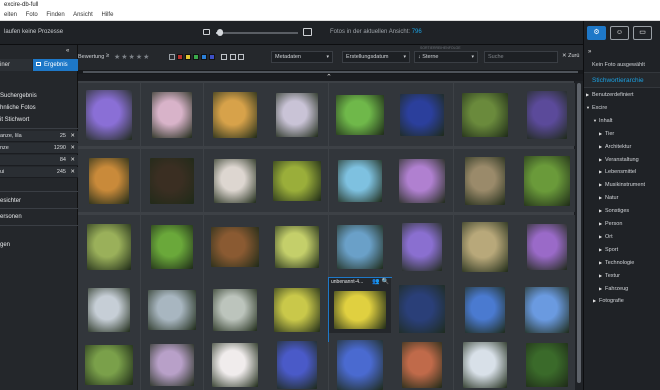 This screenshot has height=390, width=660. I want to click on reset-button: ✕ Zurü, so click(570, 56).